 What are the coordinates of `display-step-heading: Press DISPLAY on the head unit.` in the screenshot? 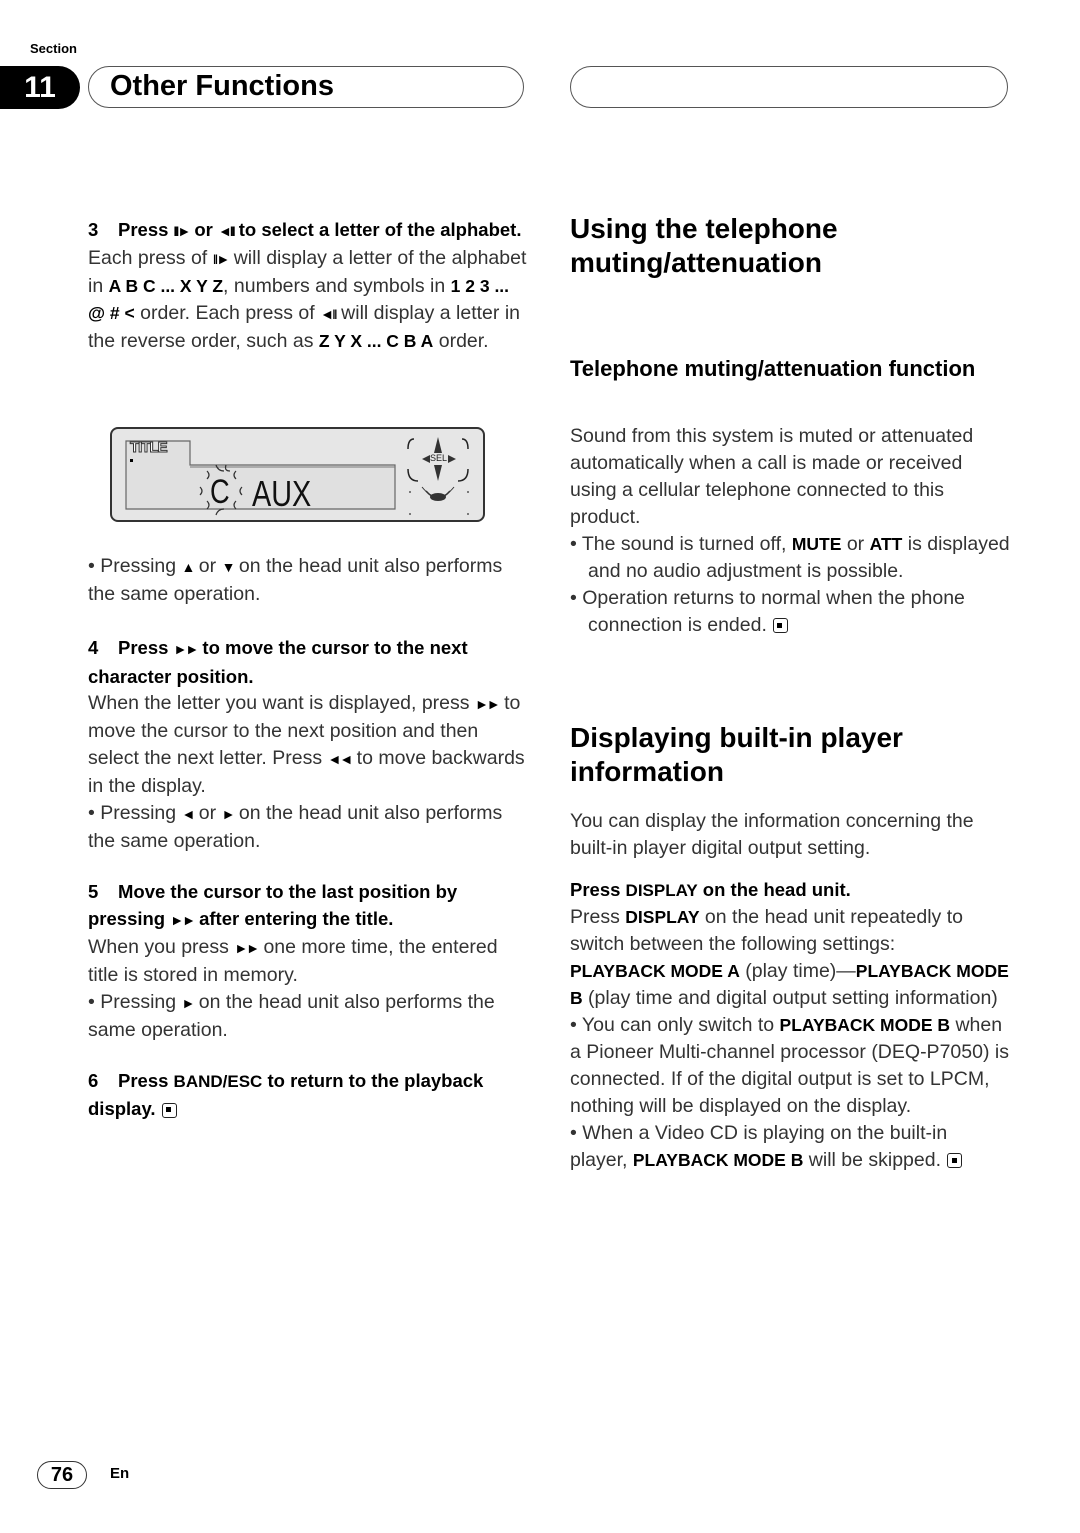 It's located at (710, 889).